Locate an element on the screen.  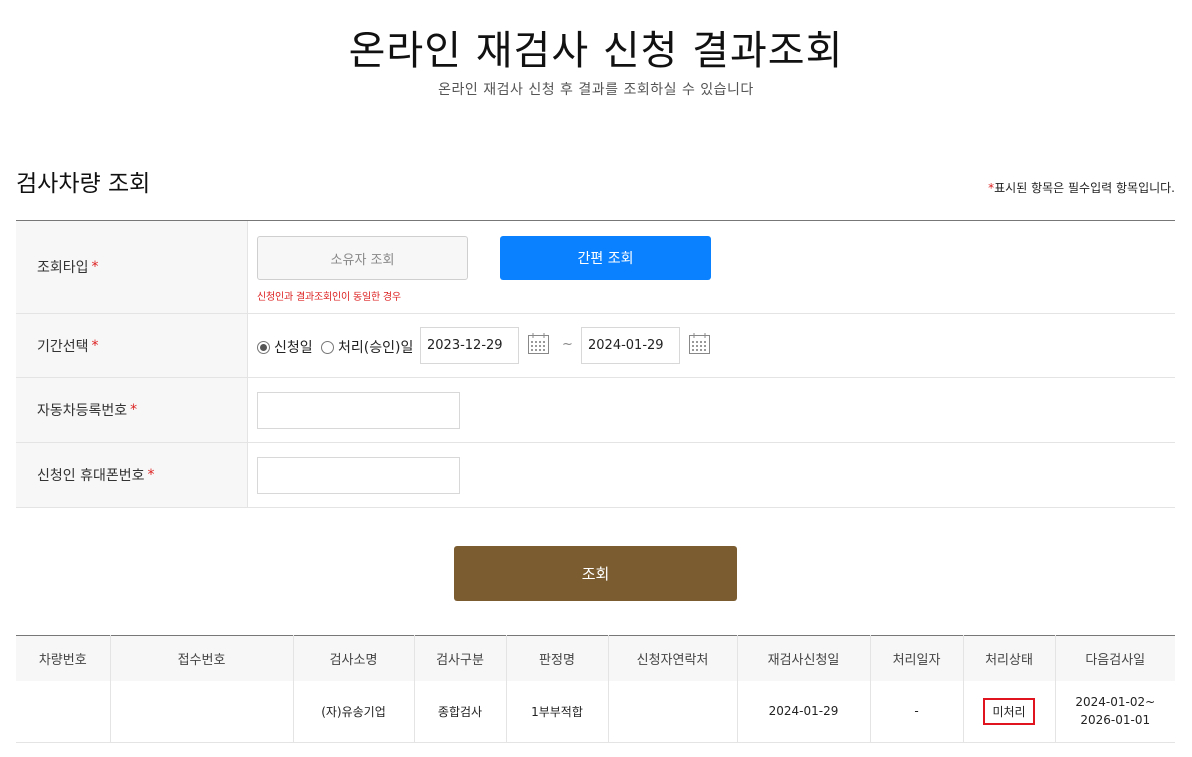
cell-process-date: - is located at coordinates (917, 711).